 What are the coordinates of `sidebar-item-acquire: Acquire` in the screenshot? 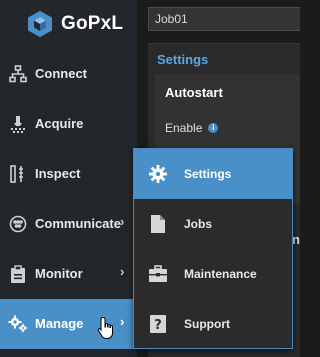 It's located at (68, 124).